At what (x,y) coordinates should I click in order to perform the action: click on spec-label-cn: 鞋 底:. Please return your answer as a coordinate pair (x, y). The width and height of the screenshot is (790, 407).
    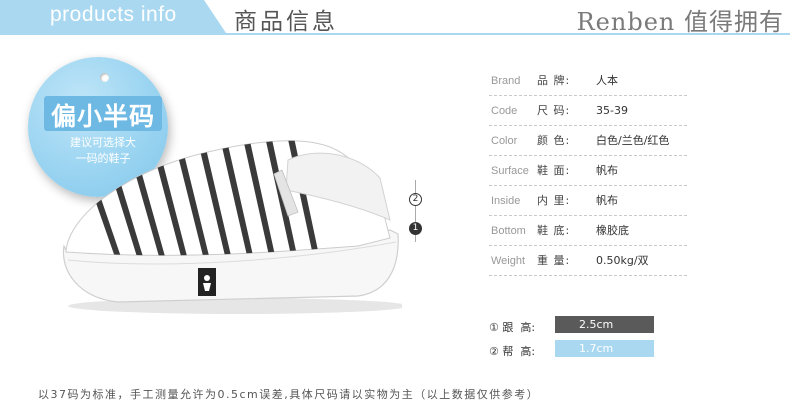
    Looking at the image, I should click on (554, 230).